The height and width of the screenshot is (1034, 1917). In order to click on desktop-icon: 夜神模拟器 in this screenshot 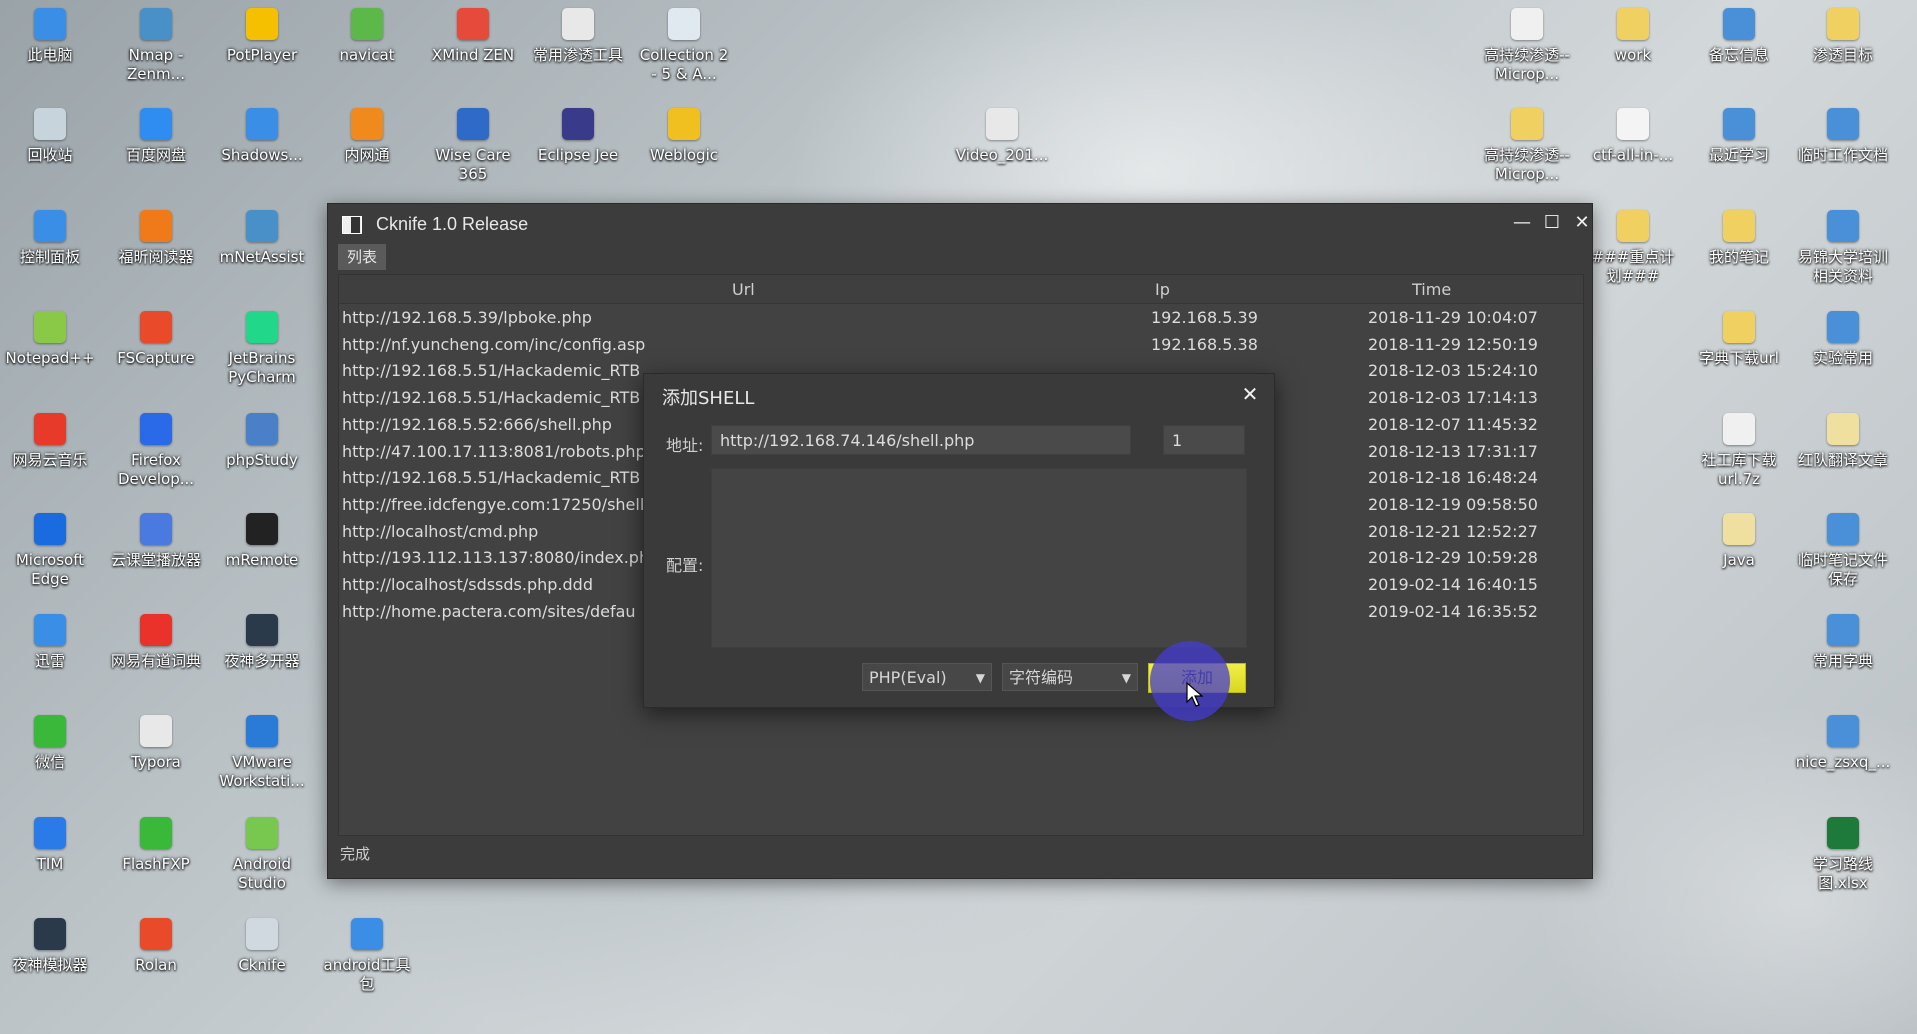, I will do `click(50, 946)`.